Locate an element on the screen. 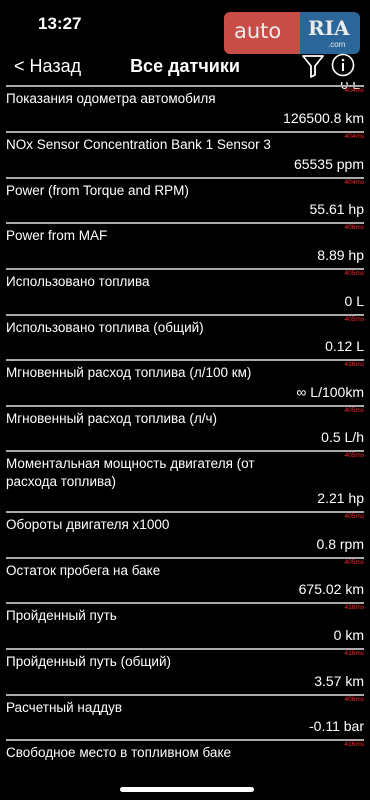  info-icon is located at coordinates (343, 65).